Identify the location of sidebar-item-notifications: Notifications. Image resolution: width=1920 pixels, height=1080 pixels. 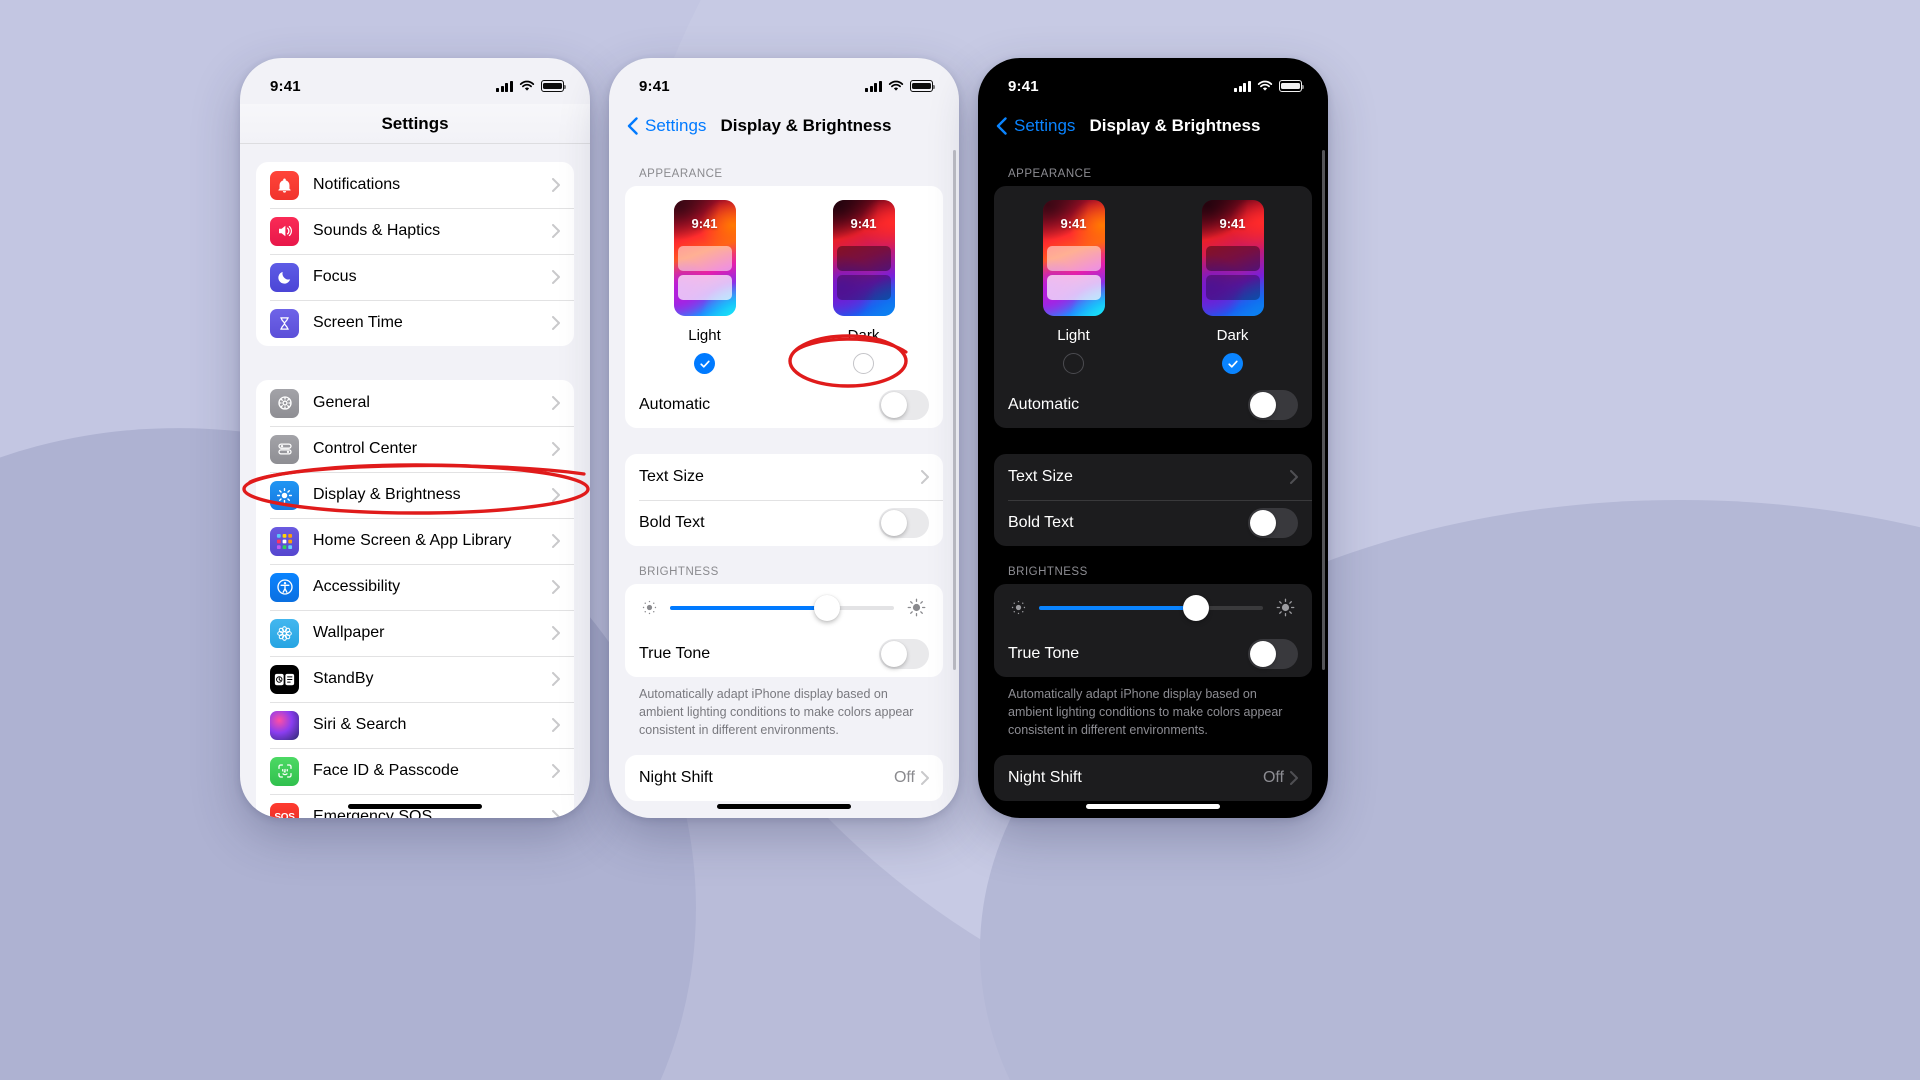
(422, 185).